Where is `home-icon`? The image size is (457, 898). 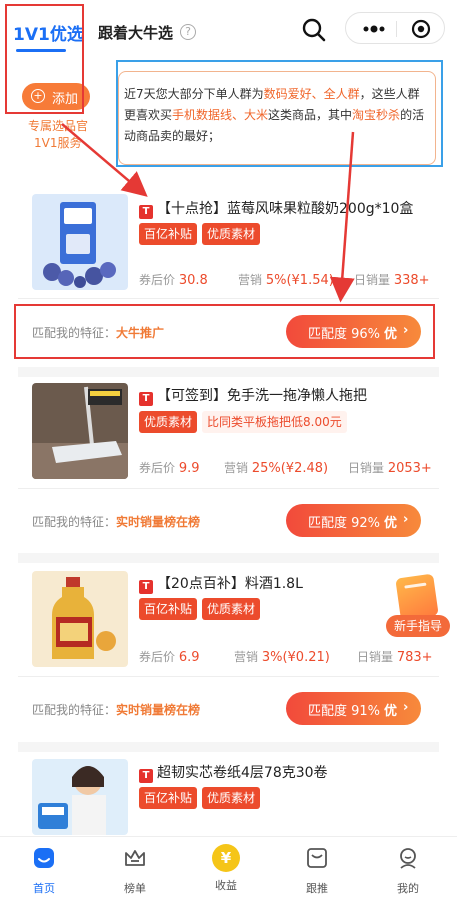
home-icon is located at coordinates (44, 858).